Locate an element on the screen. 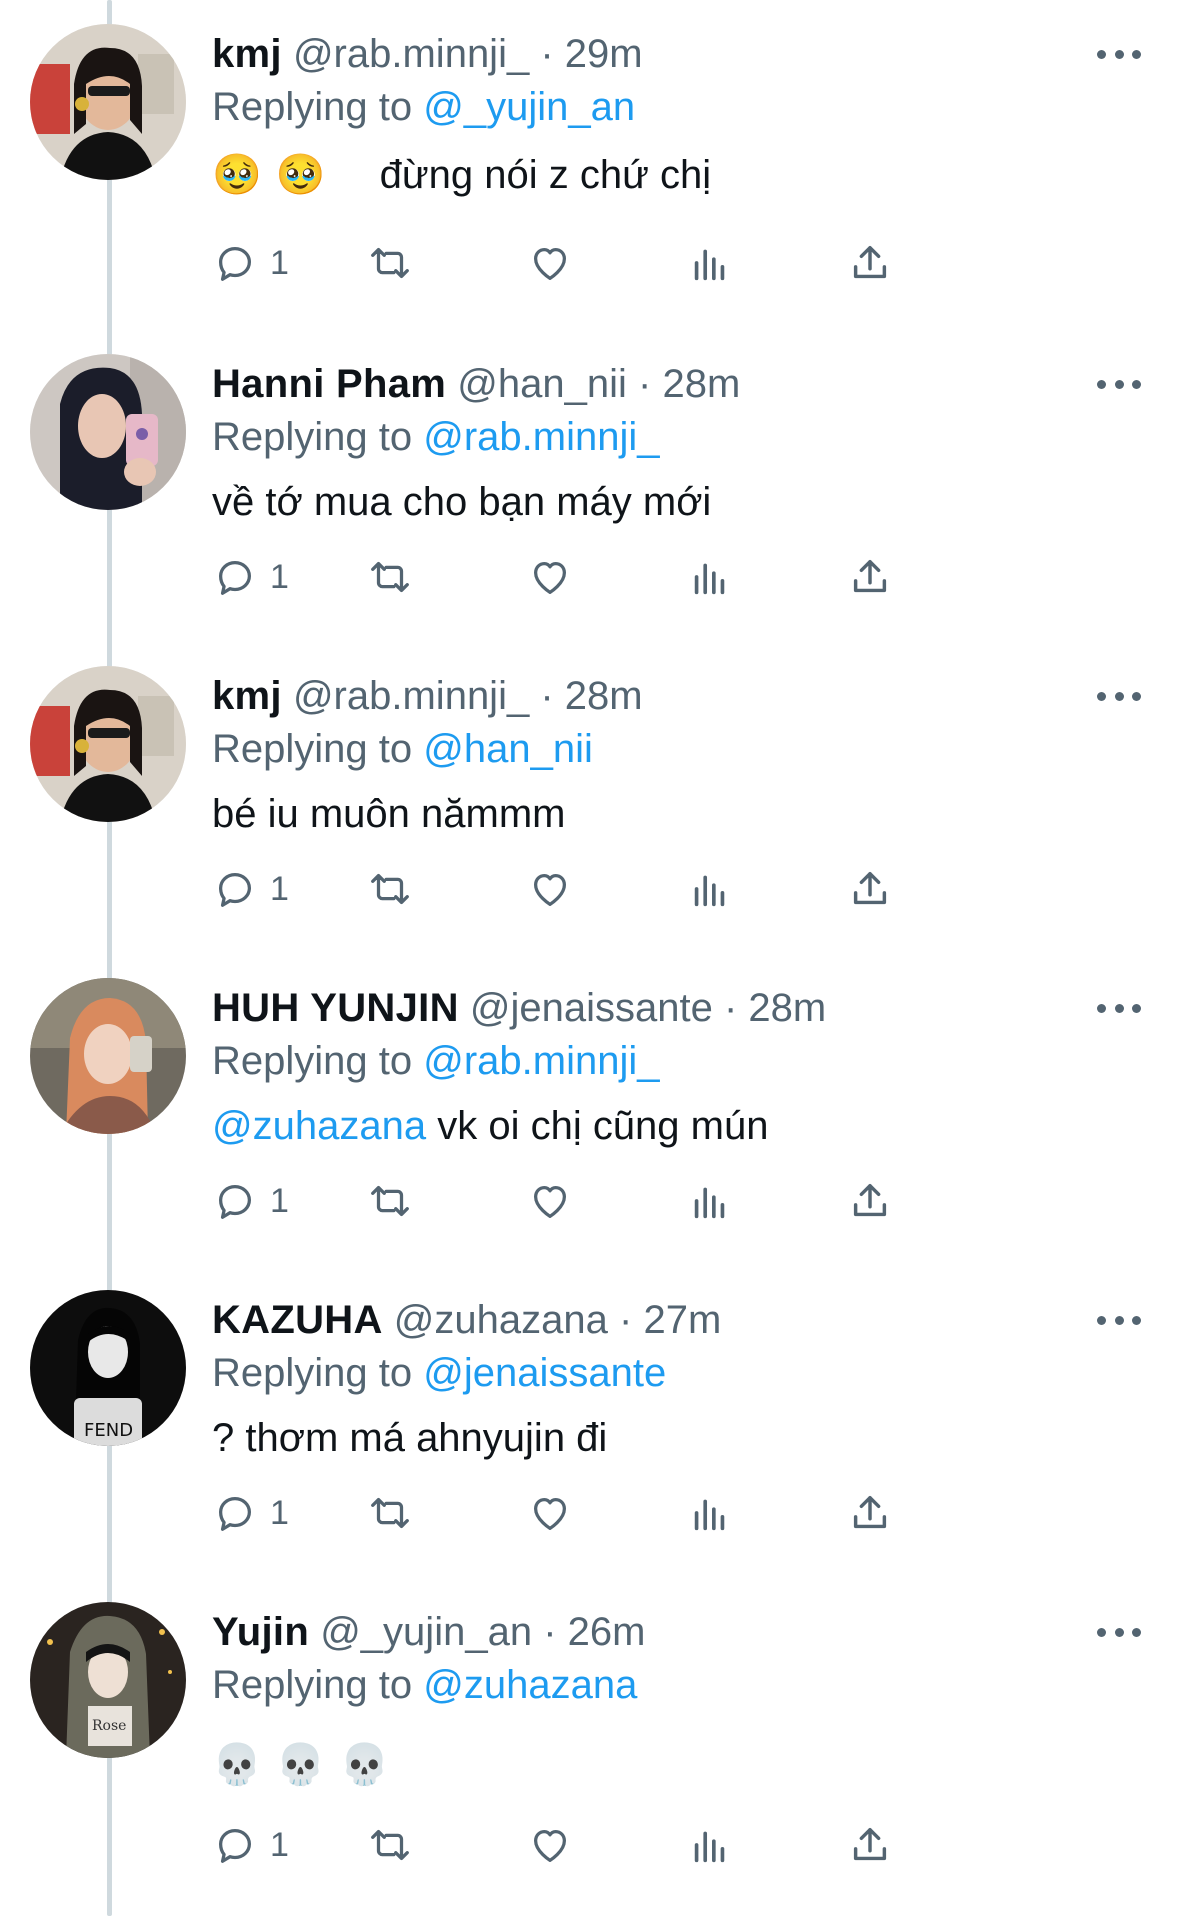 The height and width of the screenshot is (1916, 1179). replying-to-mention: @jenaissante is located at coordinates (544, 1373).